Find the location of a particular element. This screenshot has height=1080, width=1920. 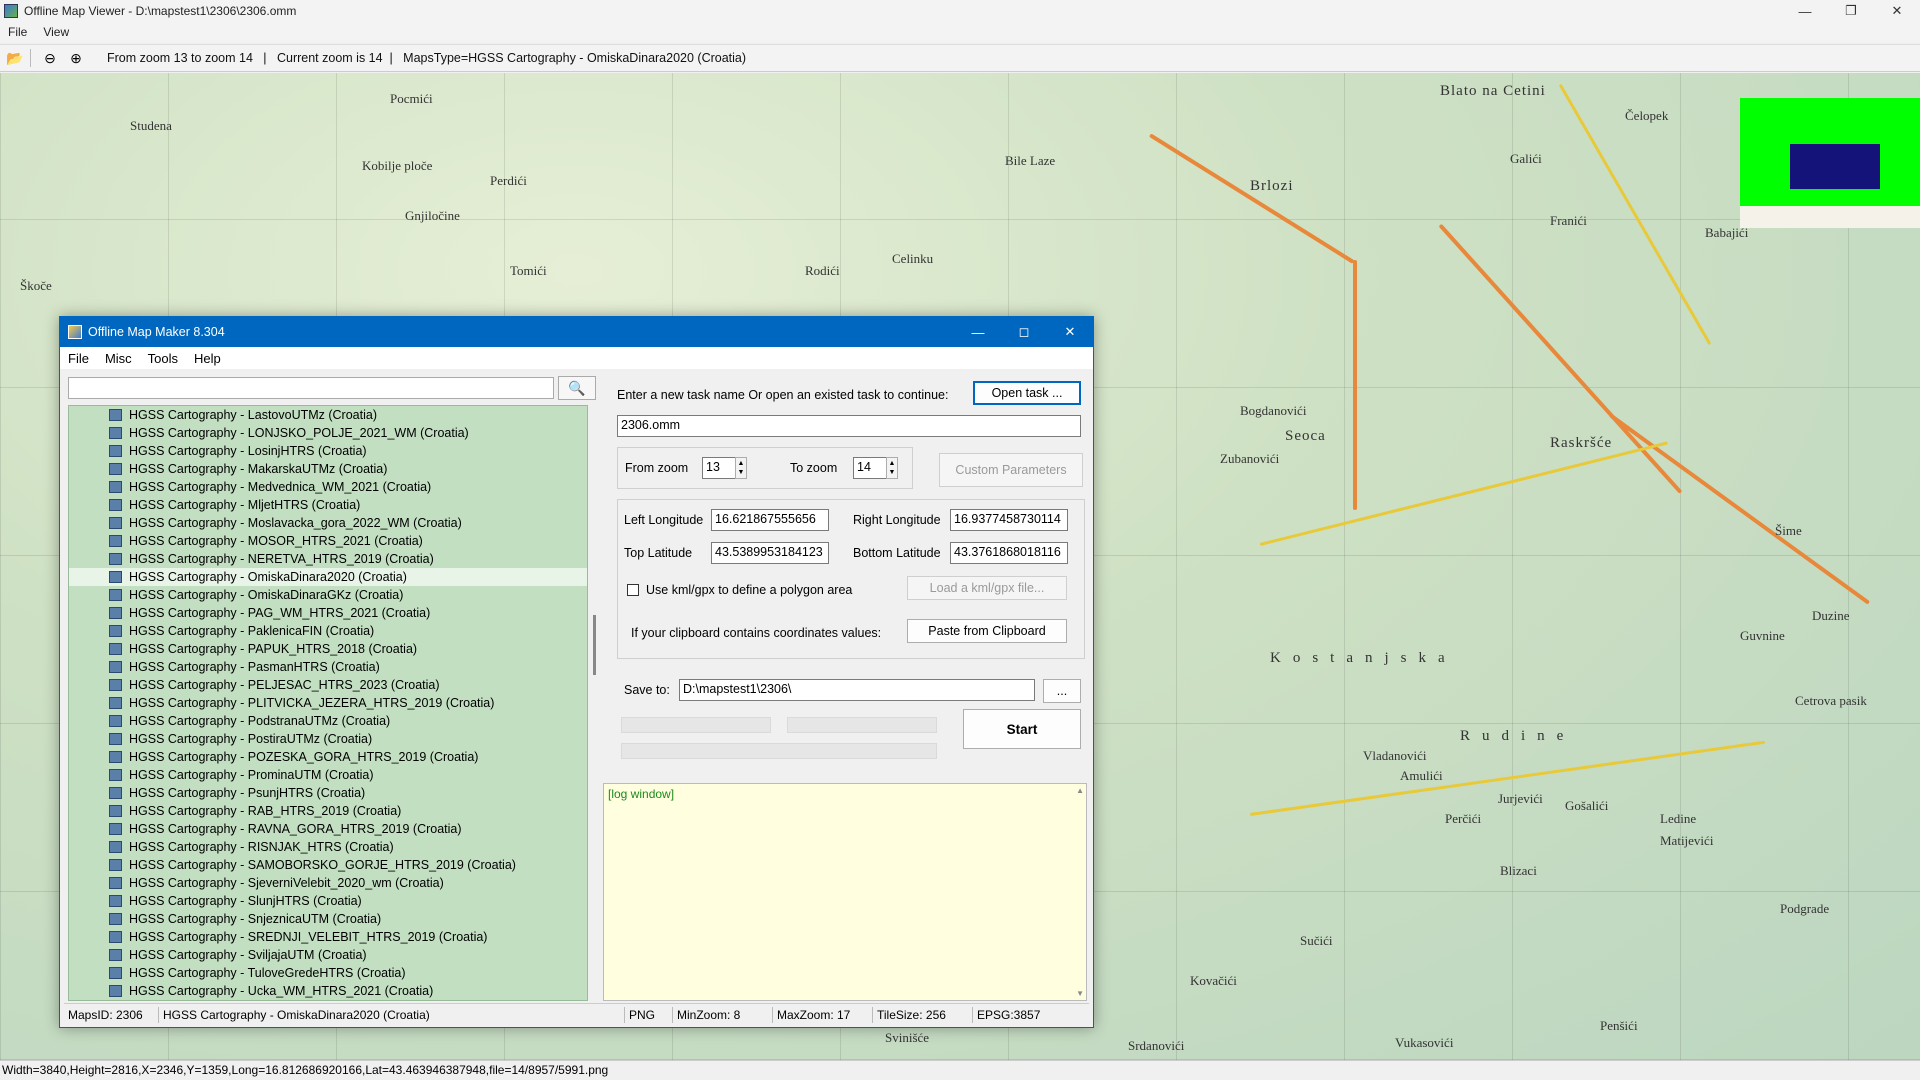

paste-clipboard-button: Paste from Clipboard is located at coordinates (987, 631).